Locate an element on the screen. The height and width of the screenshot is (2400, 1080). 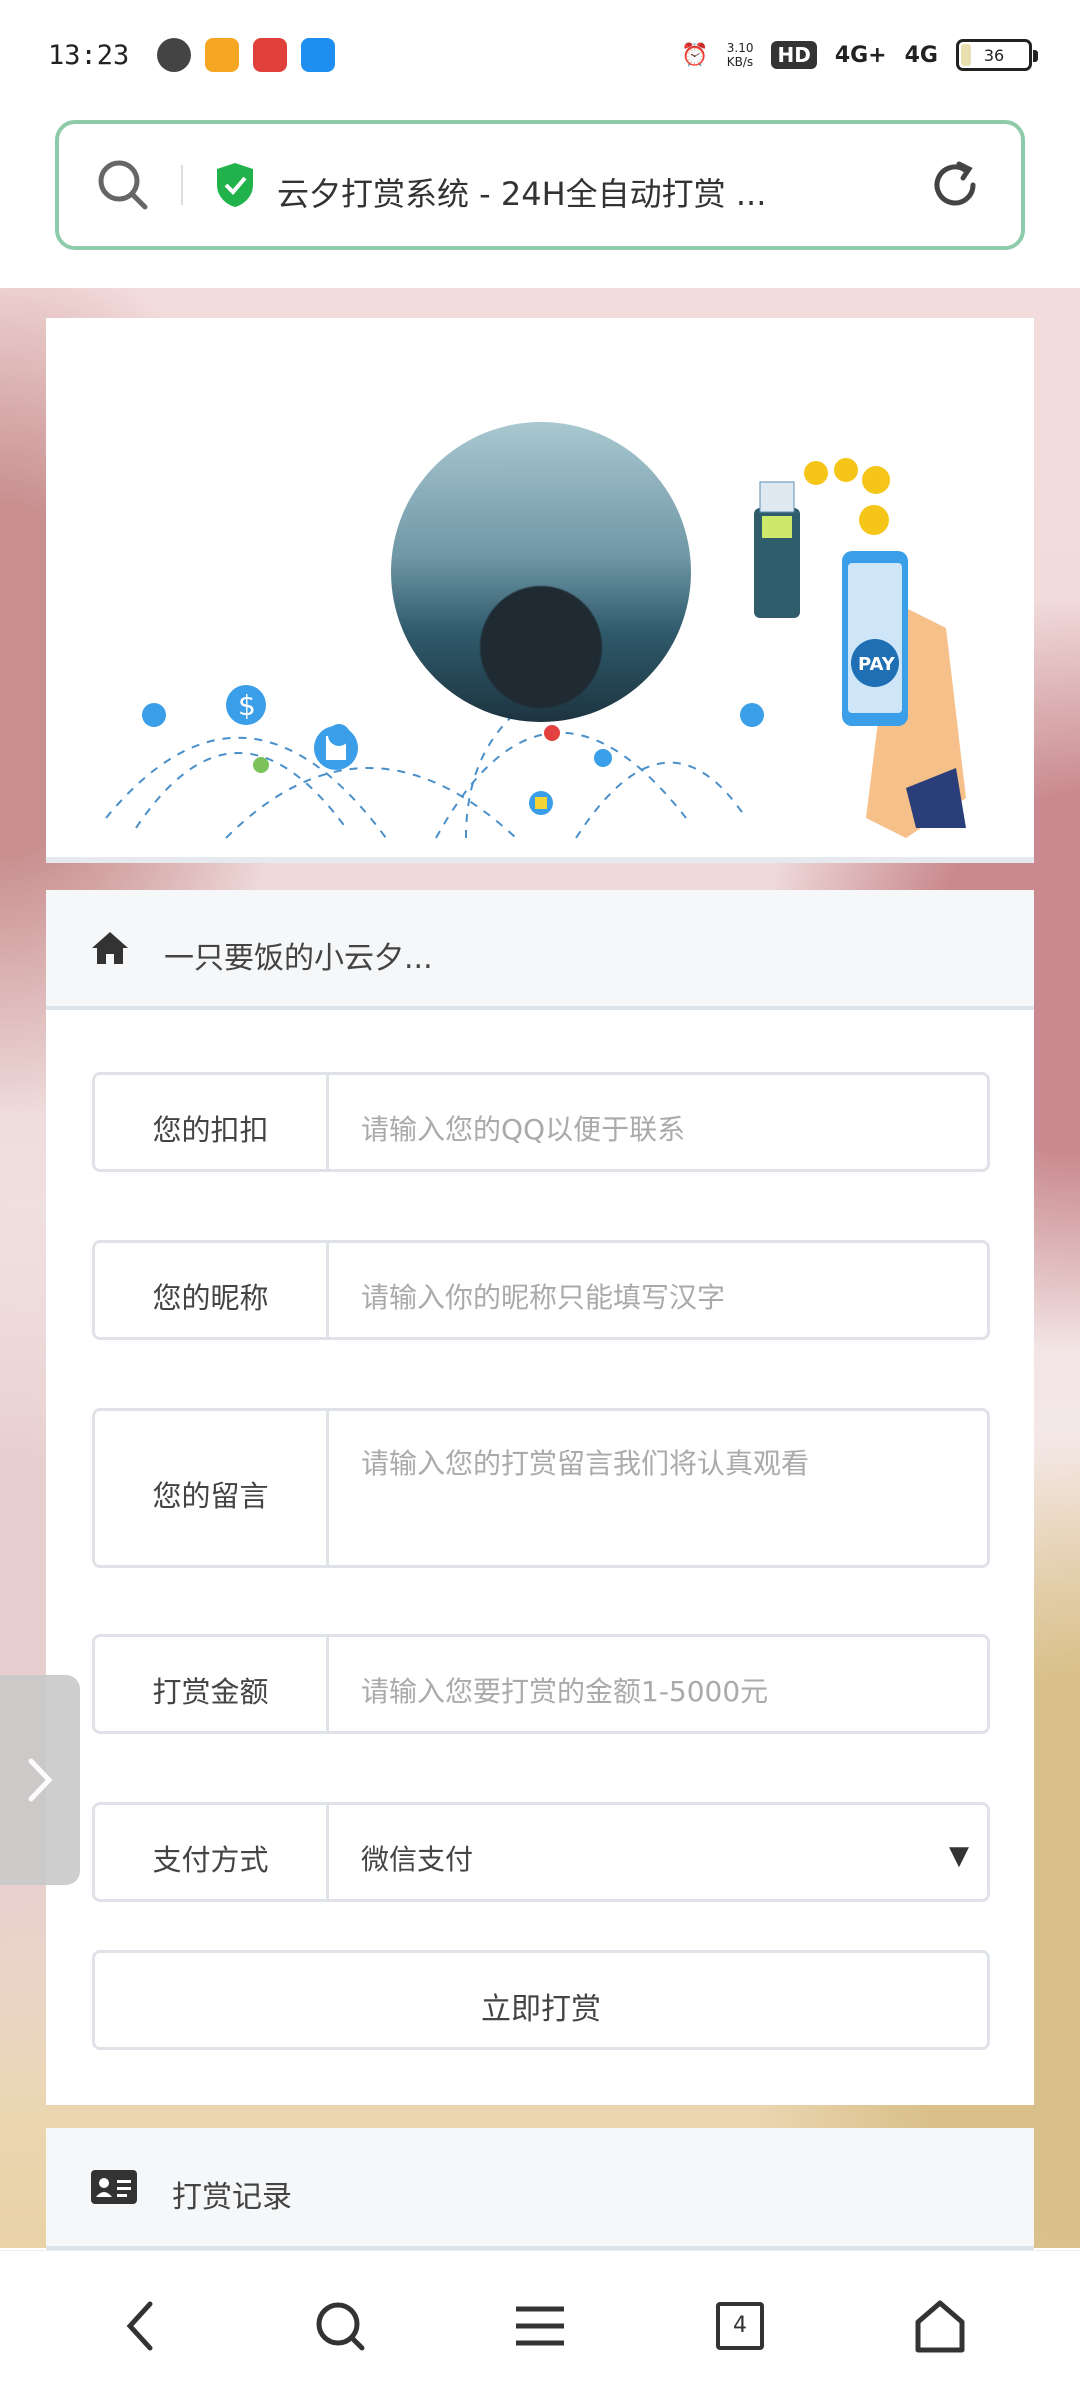
svg-text: PAY is located at coordinates (877, 664).